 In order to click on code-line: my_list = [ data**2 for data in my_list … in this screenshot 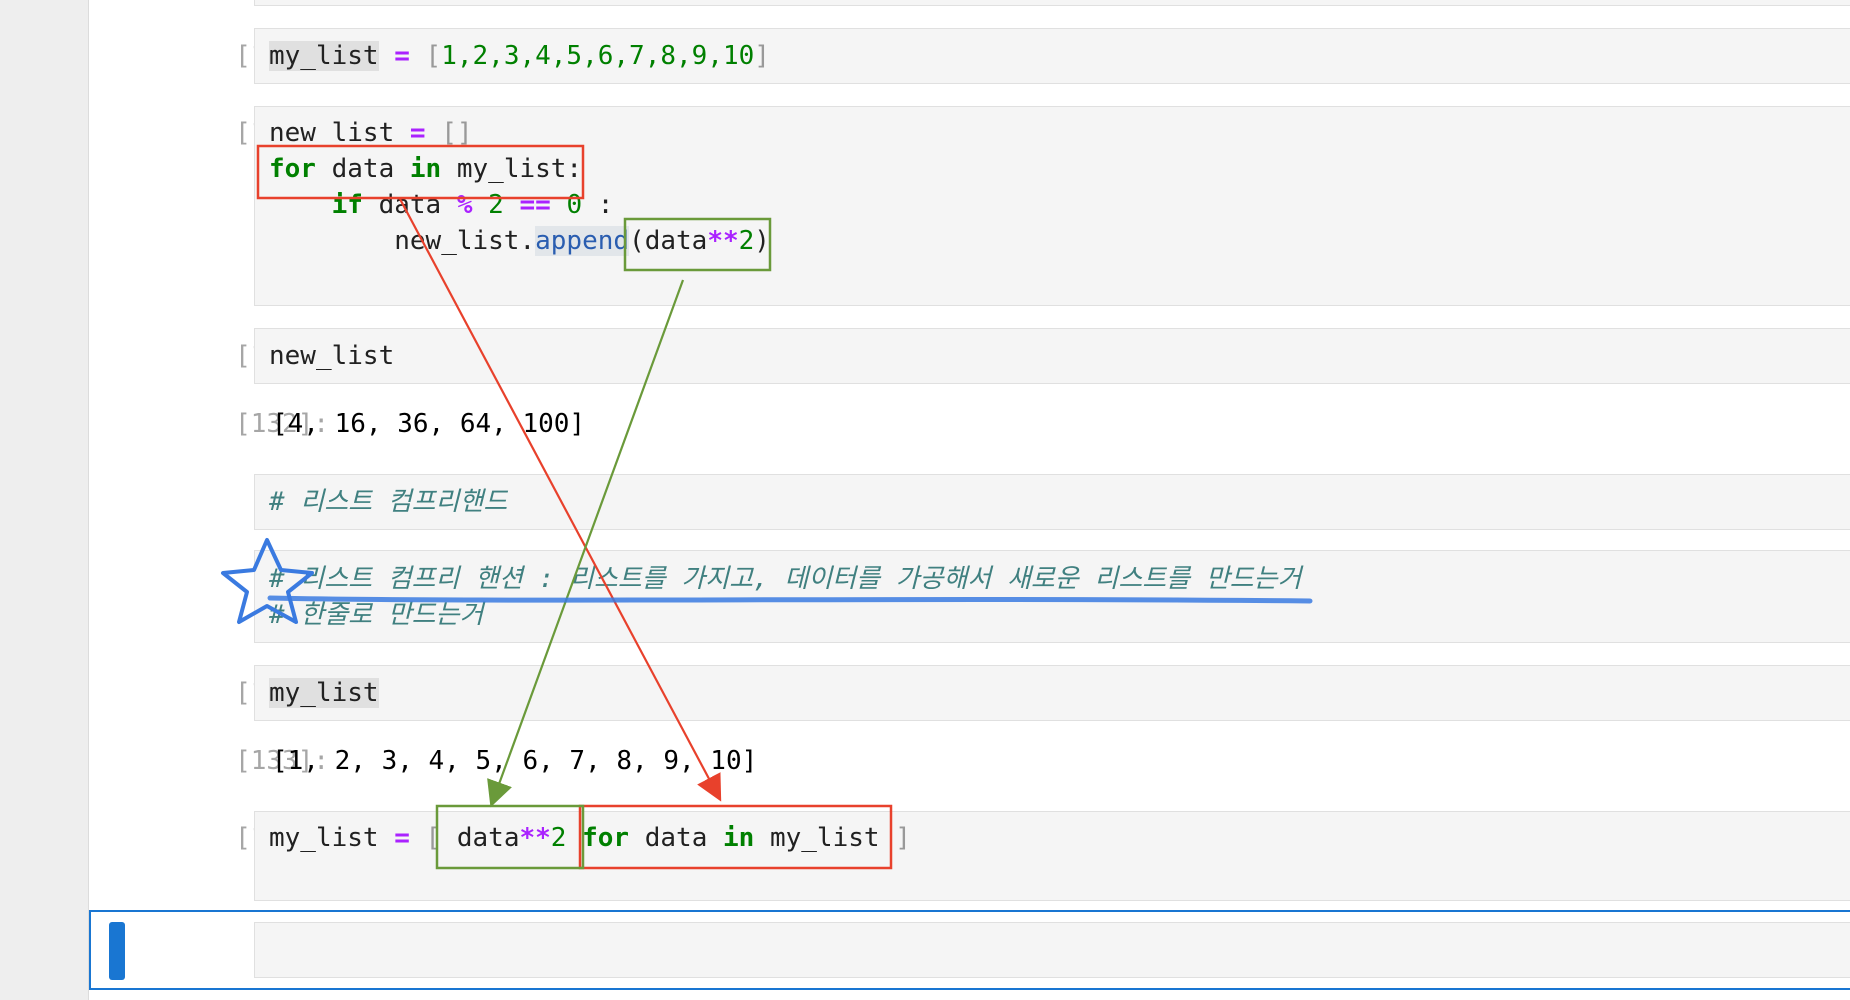, I will do `click(590, 838)`.